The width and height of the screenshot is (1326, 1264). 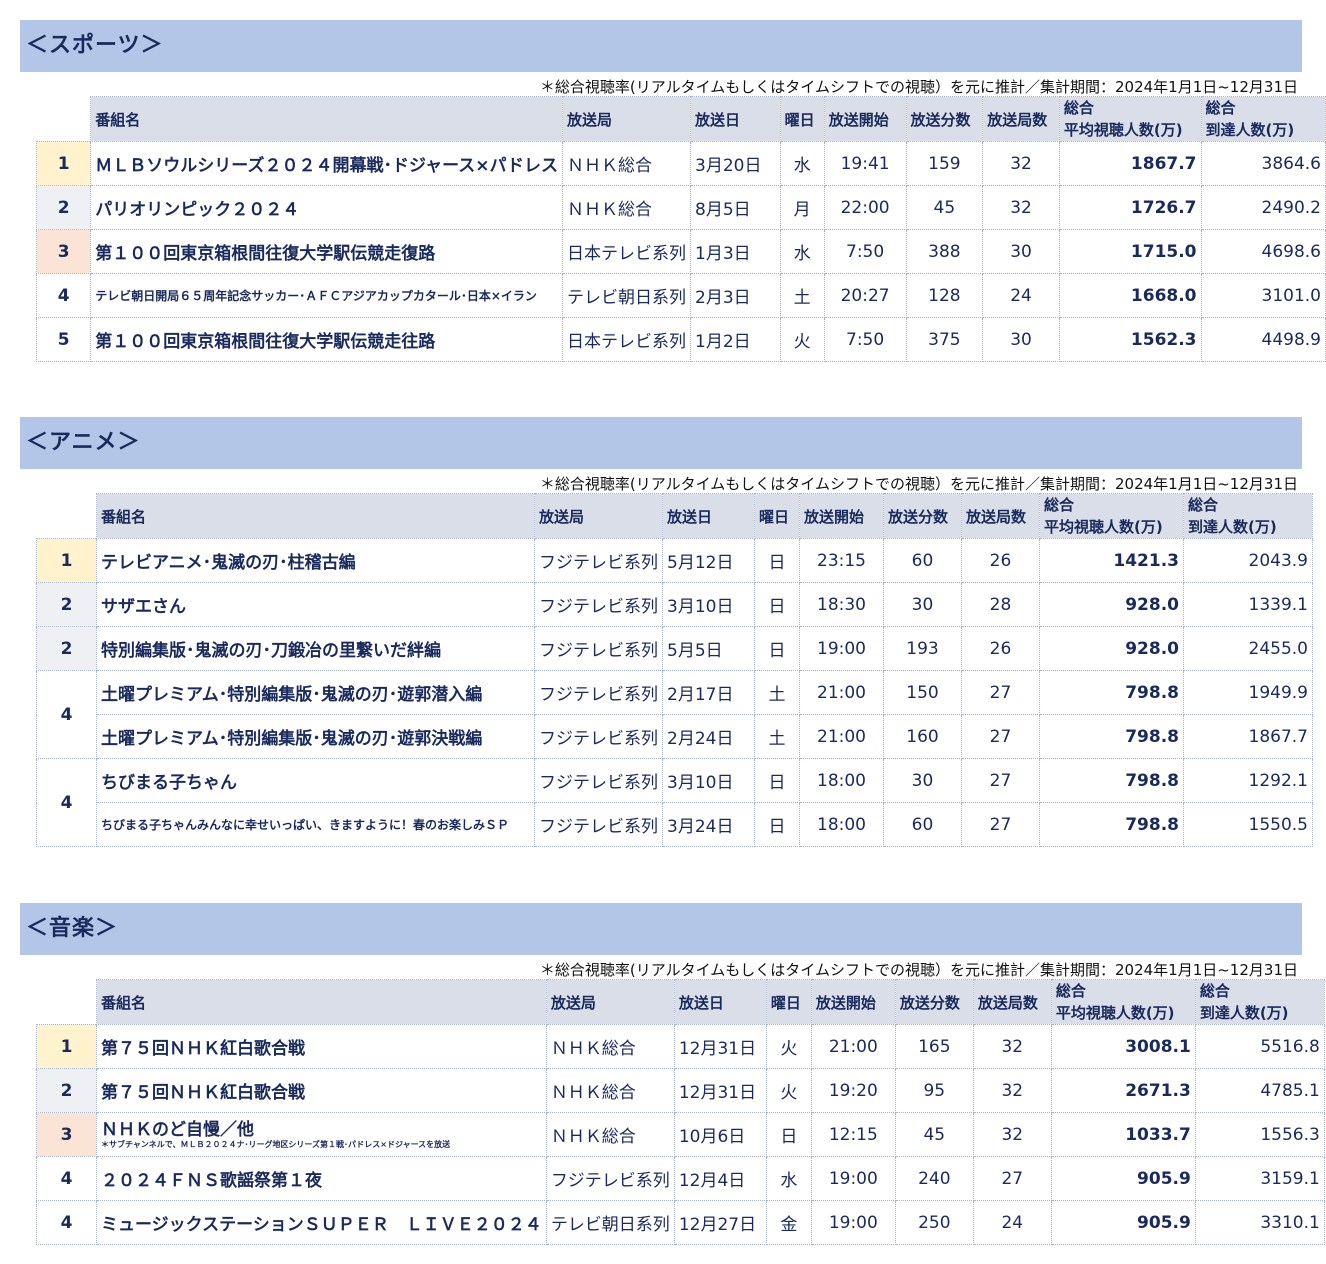 What do you see at coordinates (934, 1046) in the screenshot?
I see `minutes-cell: 165` at bounding box center [934, 1046].